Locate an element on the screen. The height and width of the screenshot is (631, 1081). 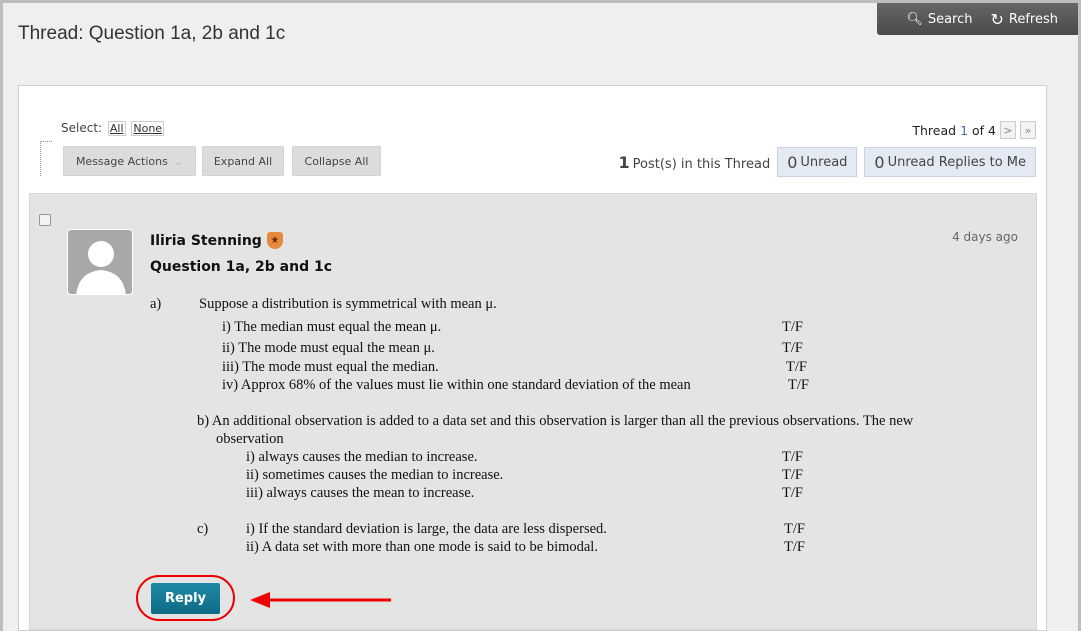
refresh-icon: ↻ is located at coordinates (997, 19).